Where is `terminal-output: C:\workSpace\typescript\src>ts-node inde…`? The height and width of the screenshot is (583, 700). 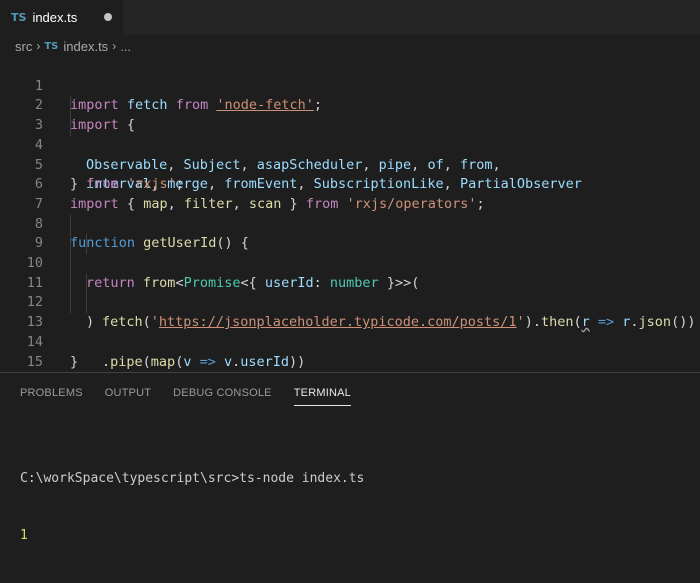 terminal-output: C:\workSpace\typescript\src>ts-node inde… is located at coordinates (192, 507).